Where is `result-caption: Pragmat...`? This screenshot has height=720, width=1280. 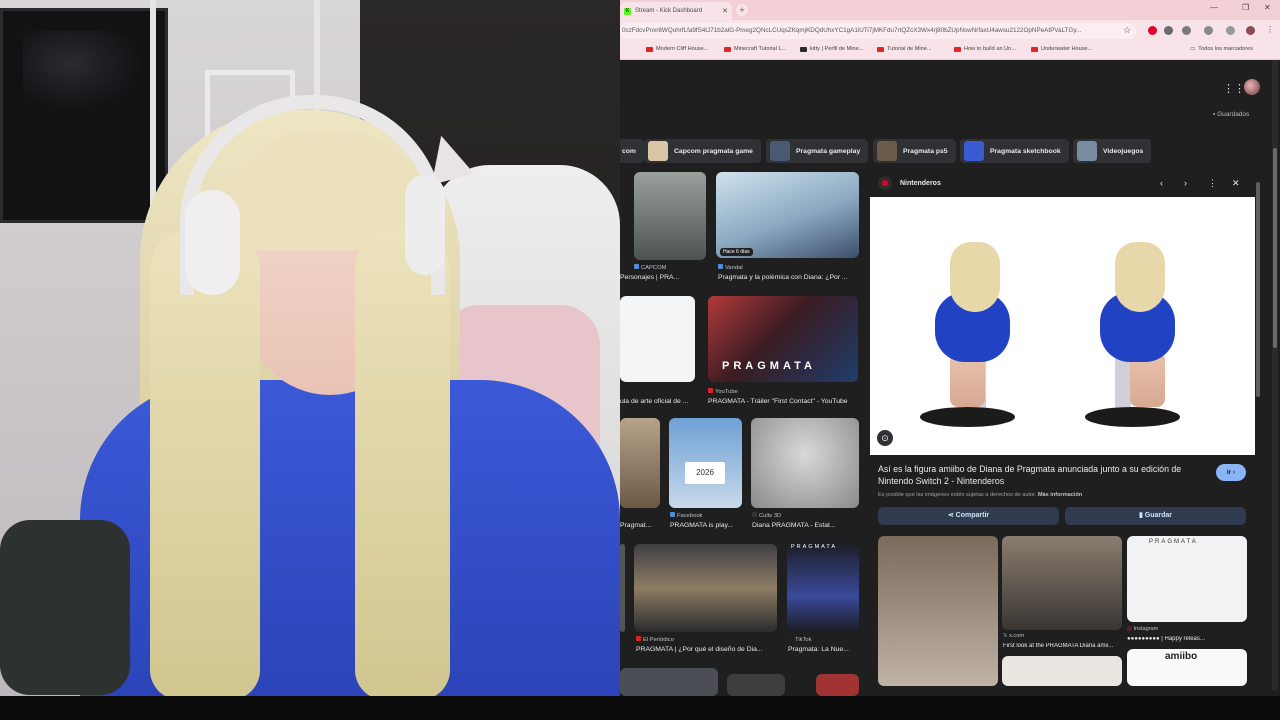 result-caption: Pragmat... is located at coordinates (640, 525).